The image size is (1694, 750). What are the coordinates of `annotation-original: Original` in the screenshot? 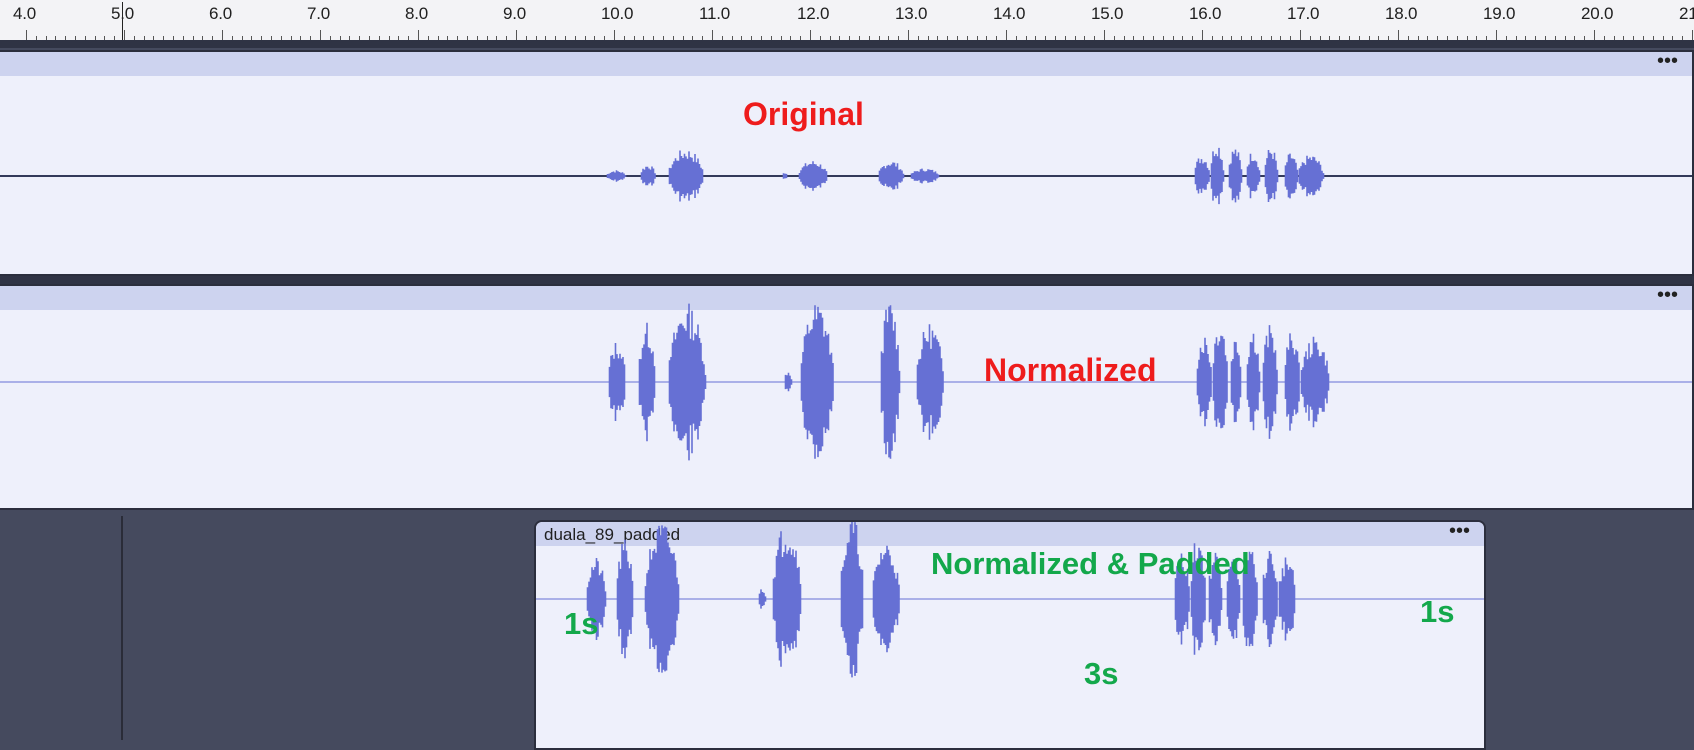 It's located at (803, 114).